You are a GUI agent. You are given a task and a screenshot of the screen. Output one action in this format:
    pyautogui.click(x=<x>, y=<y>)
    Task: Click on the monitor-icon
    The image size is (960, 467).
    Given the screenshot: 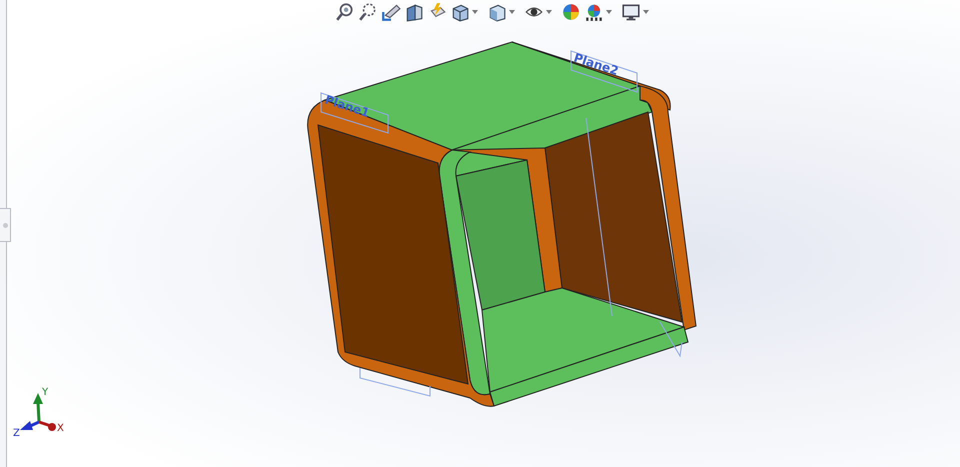 What is the action you would take?
    pyautogui.click(x=631, y=12)
    